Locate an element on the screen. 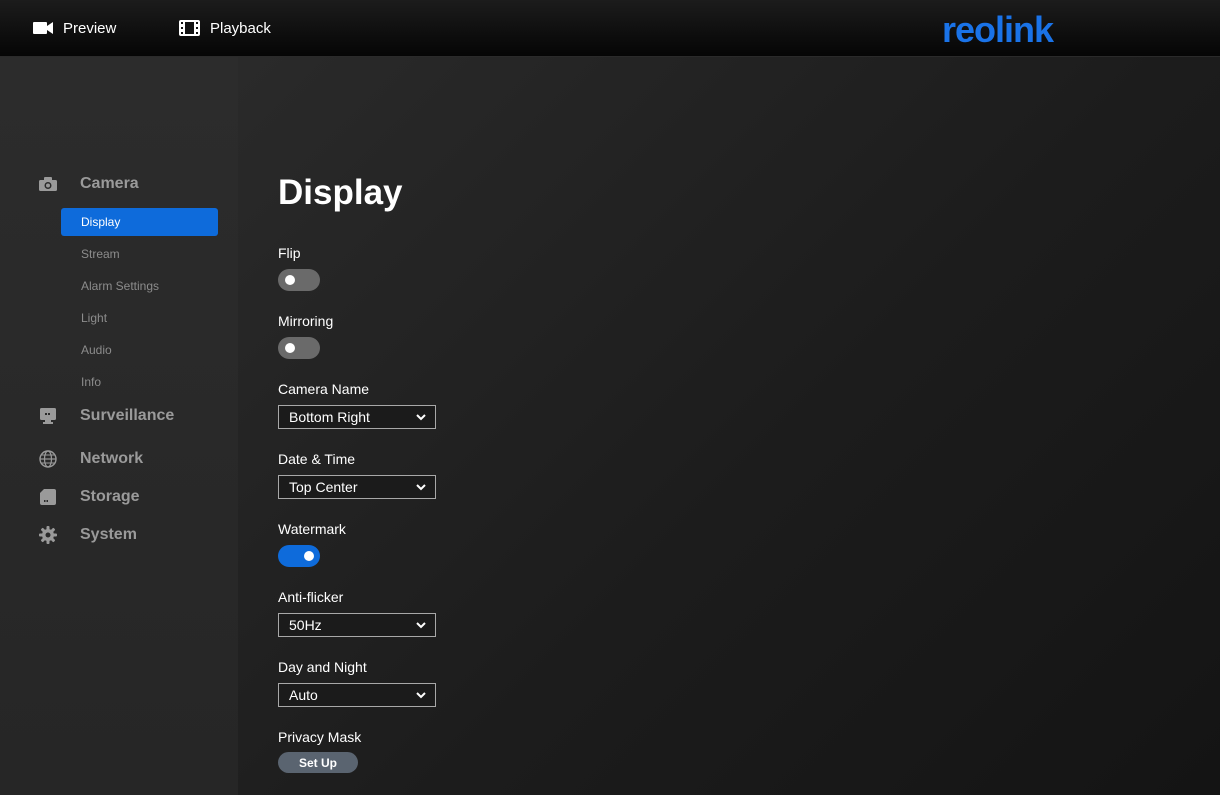 The height and width of the screenshot is (795, 1220). sidebar-item-audio: Audio is located at coordinates (139, 350).